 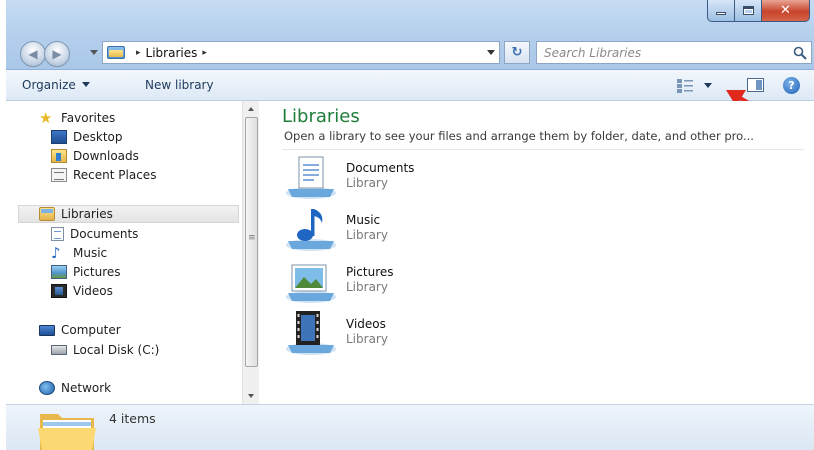 I want to click on close-button: ✕, so click(x=786, y=11).